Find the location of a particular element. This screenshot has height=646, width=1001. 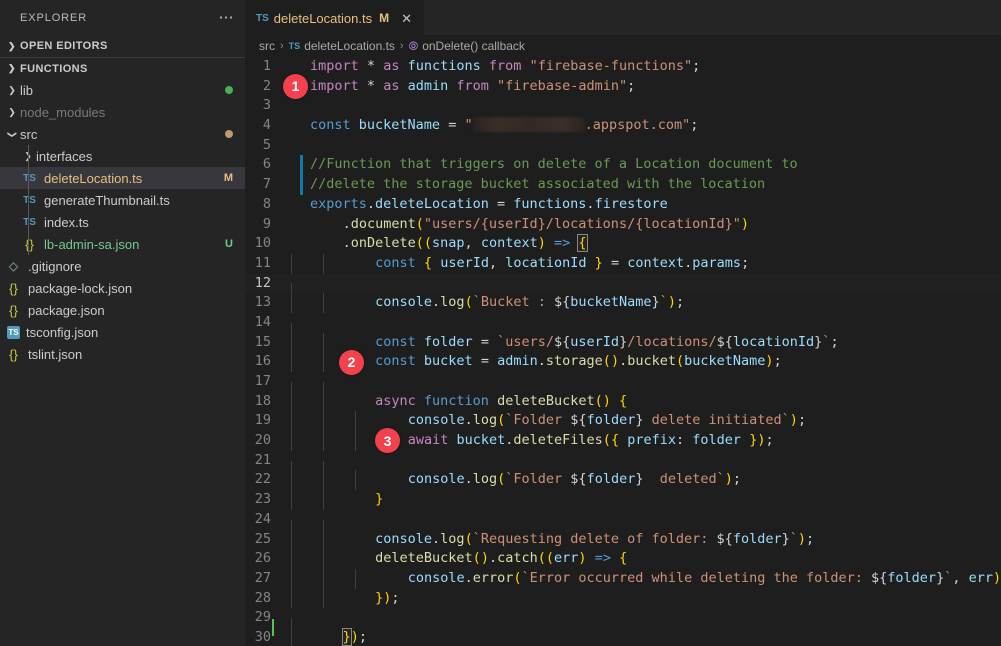

code-line-30: 30 }); is located at coordinates (623, 636).